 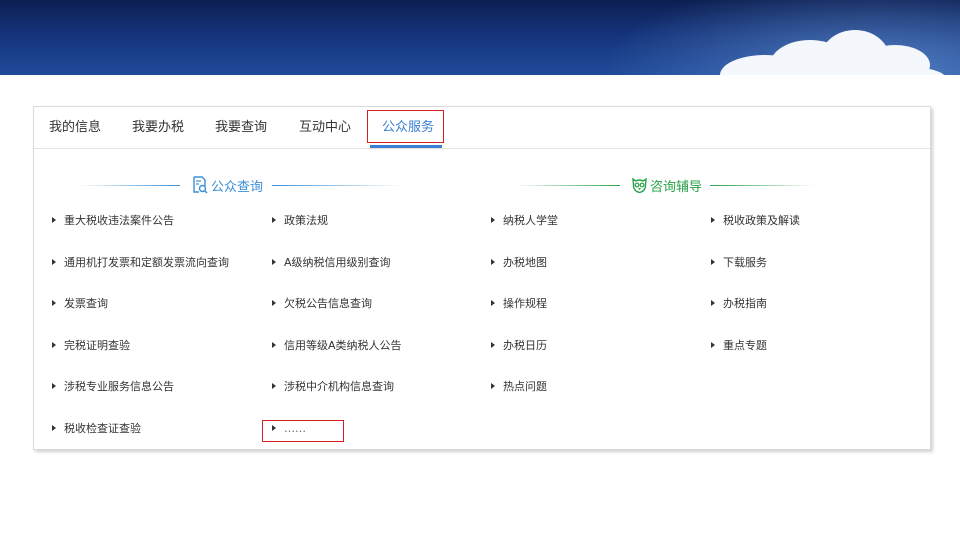 I want to click on section-title-public-query: 公众查询, so click(x=237, y=187).